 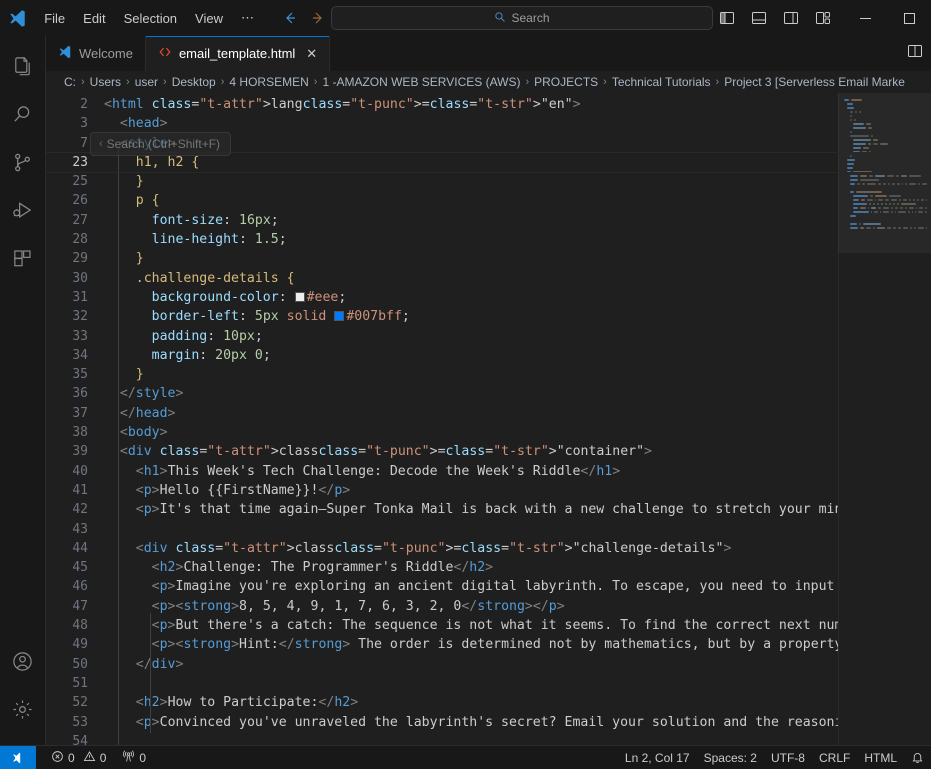 I want to click on breadcrumb-item-3: Desktop, so click(x=194, y=82).